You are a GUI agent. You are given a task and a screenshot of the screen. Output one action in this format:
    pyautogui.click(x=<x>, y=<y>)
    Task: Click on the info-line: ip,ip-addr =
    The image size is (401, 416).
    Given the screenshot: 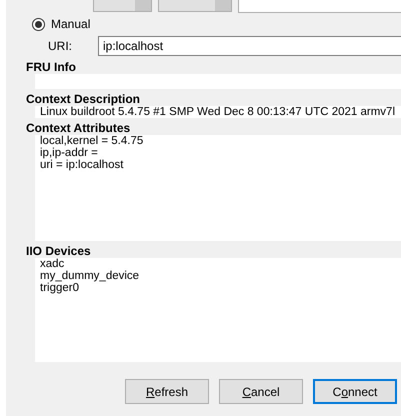 What is the action you would take?
    pyautogui.click(x=69, y=153)
    